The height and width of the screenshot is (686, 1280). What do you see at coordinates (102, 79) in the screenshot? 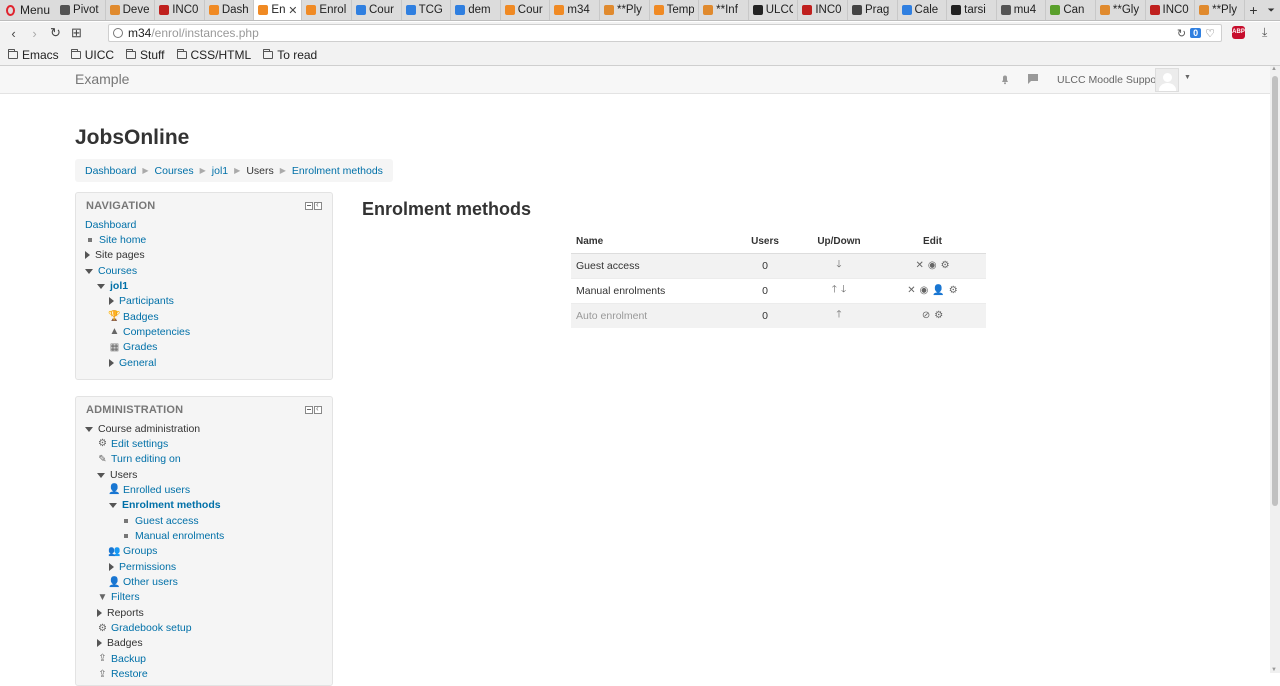
I see `site-name: Example` at bounding box center [102, 79].